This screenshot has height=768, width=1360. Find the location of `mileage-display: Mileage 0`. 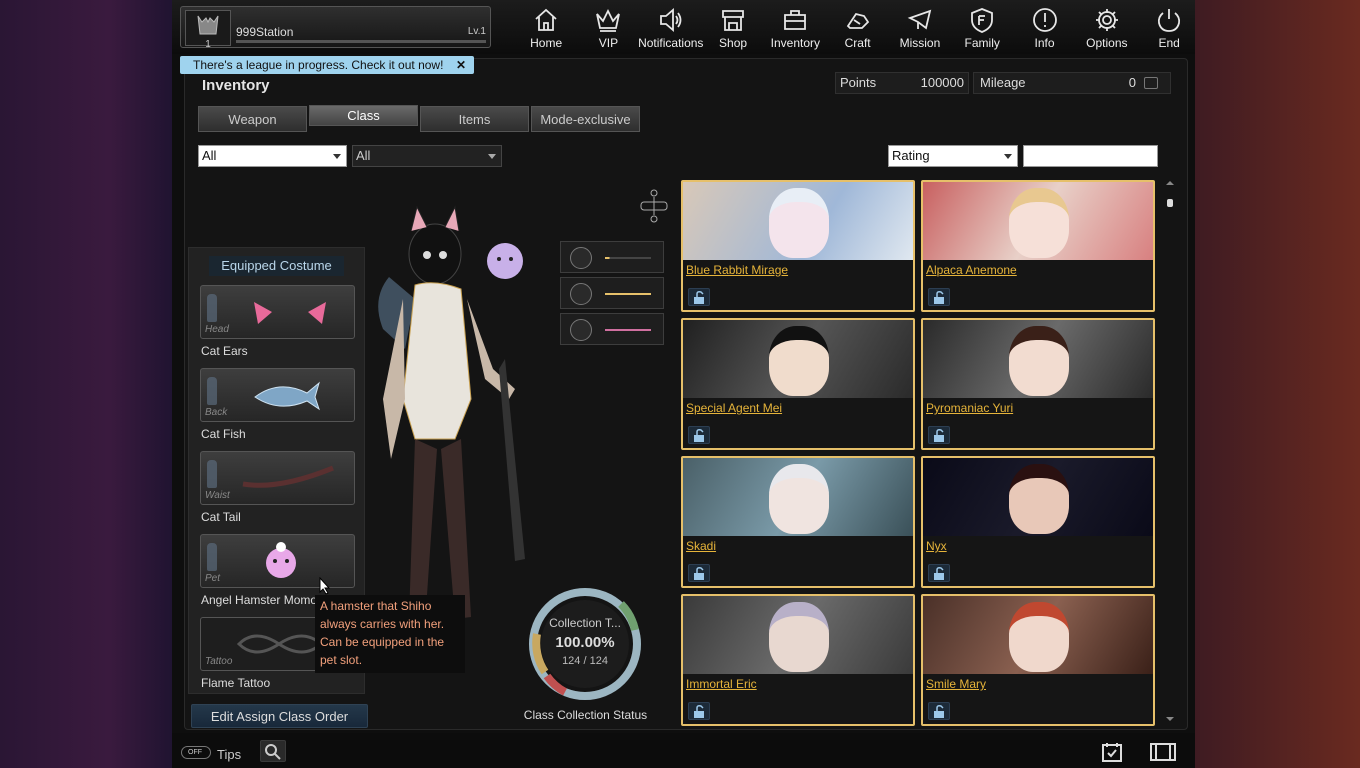

mileage-display: Mileage 0 is located at coordinates (1072, 83).